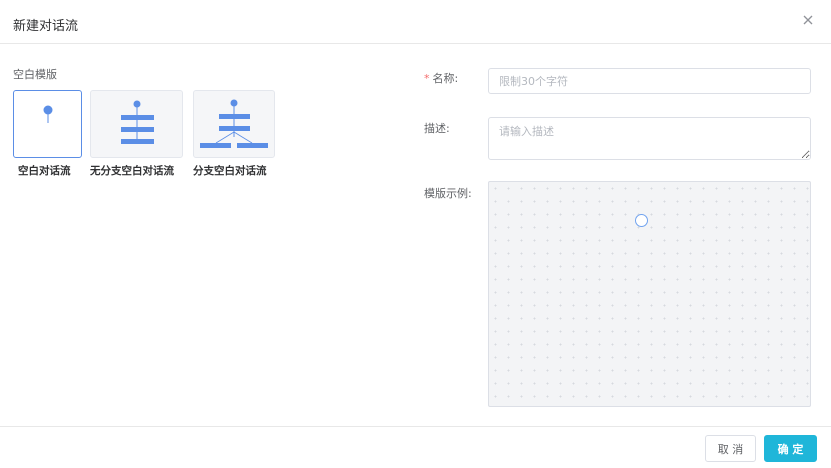  I want to click on template-name-branch: 分支空白对话流, so click(230, 170).